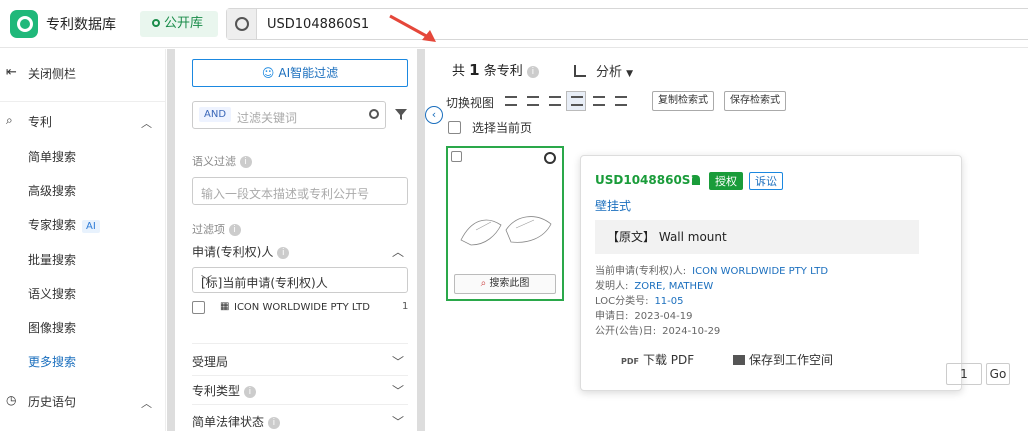 The height and width of the screenshot is (431, 1028). Describe the element at coordinates (301, 308) in the screenshot. I see `applicant-name: ICON WORLDWIDE PTY LTD` at that location.